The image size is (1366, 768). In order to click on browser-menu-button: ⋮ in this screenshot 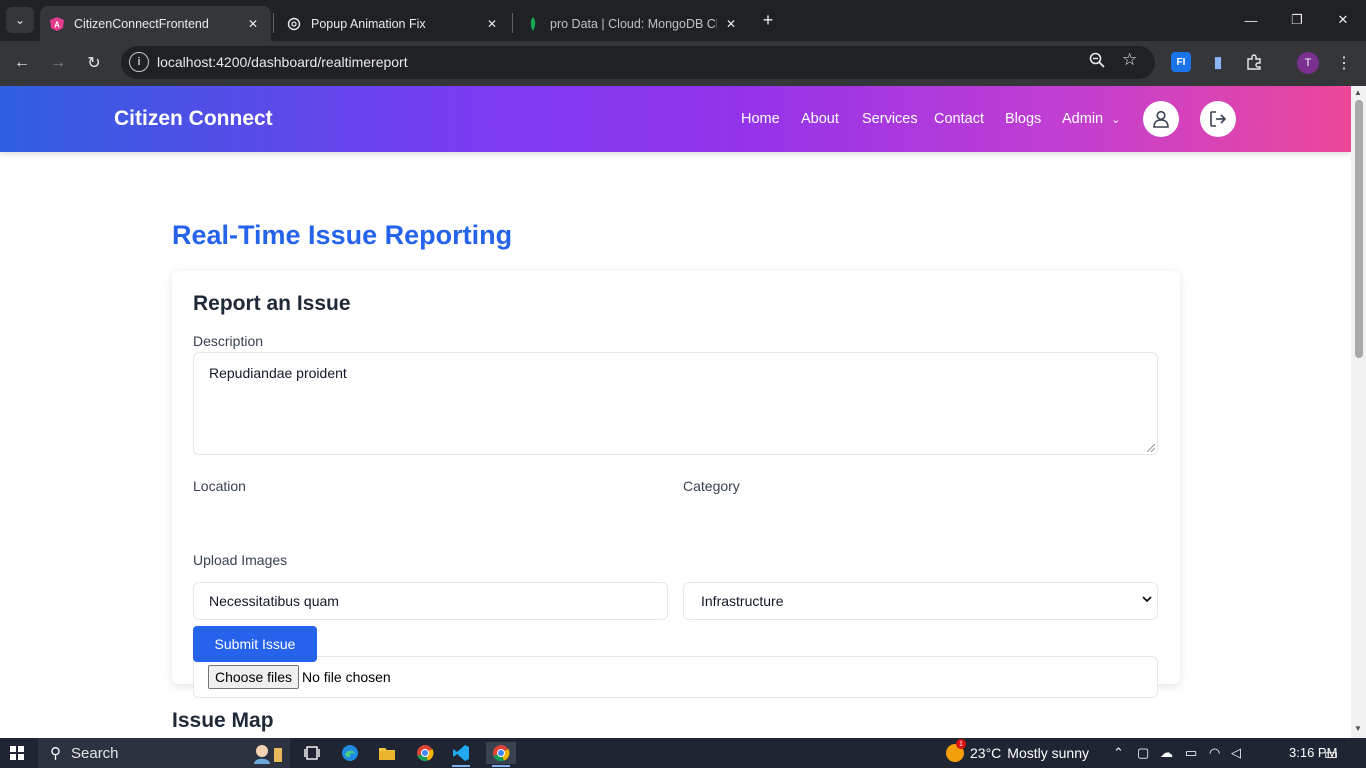, I will do `click(1344, 63)`.